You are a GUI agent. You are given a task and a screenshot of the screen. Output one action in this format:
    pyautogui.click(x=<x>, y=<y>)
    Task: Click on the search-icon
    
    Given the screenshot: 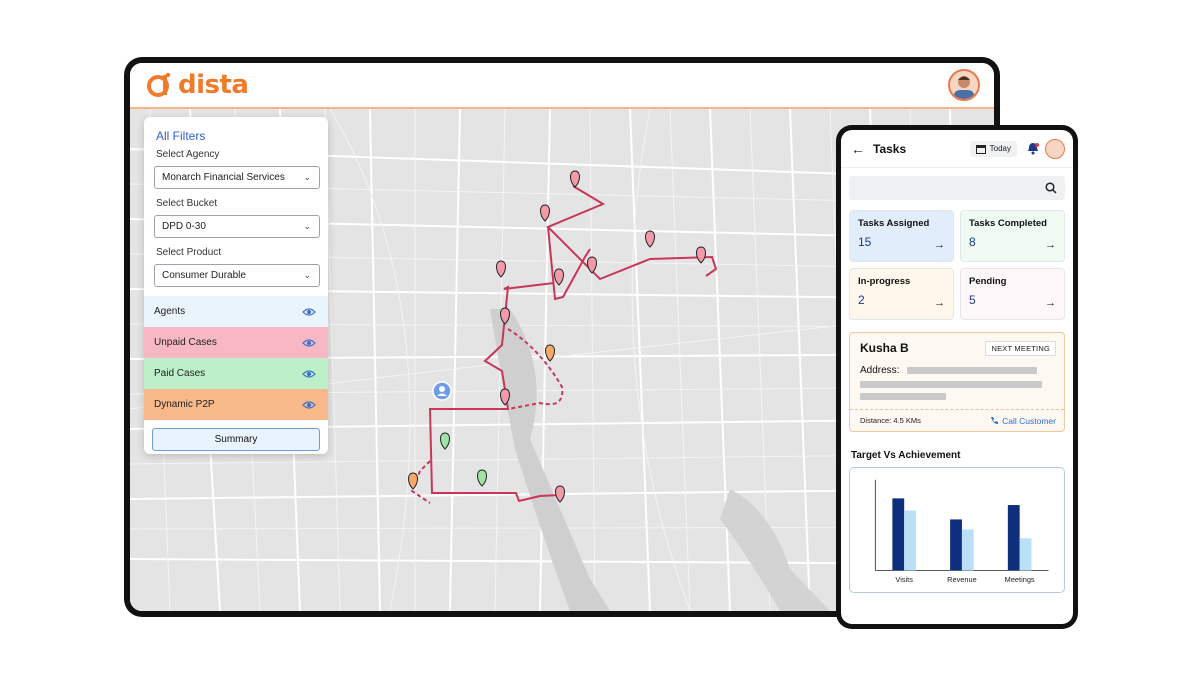 What is the action you would take?
    pyautogui.click(x=1051, y=188)
    